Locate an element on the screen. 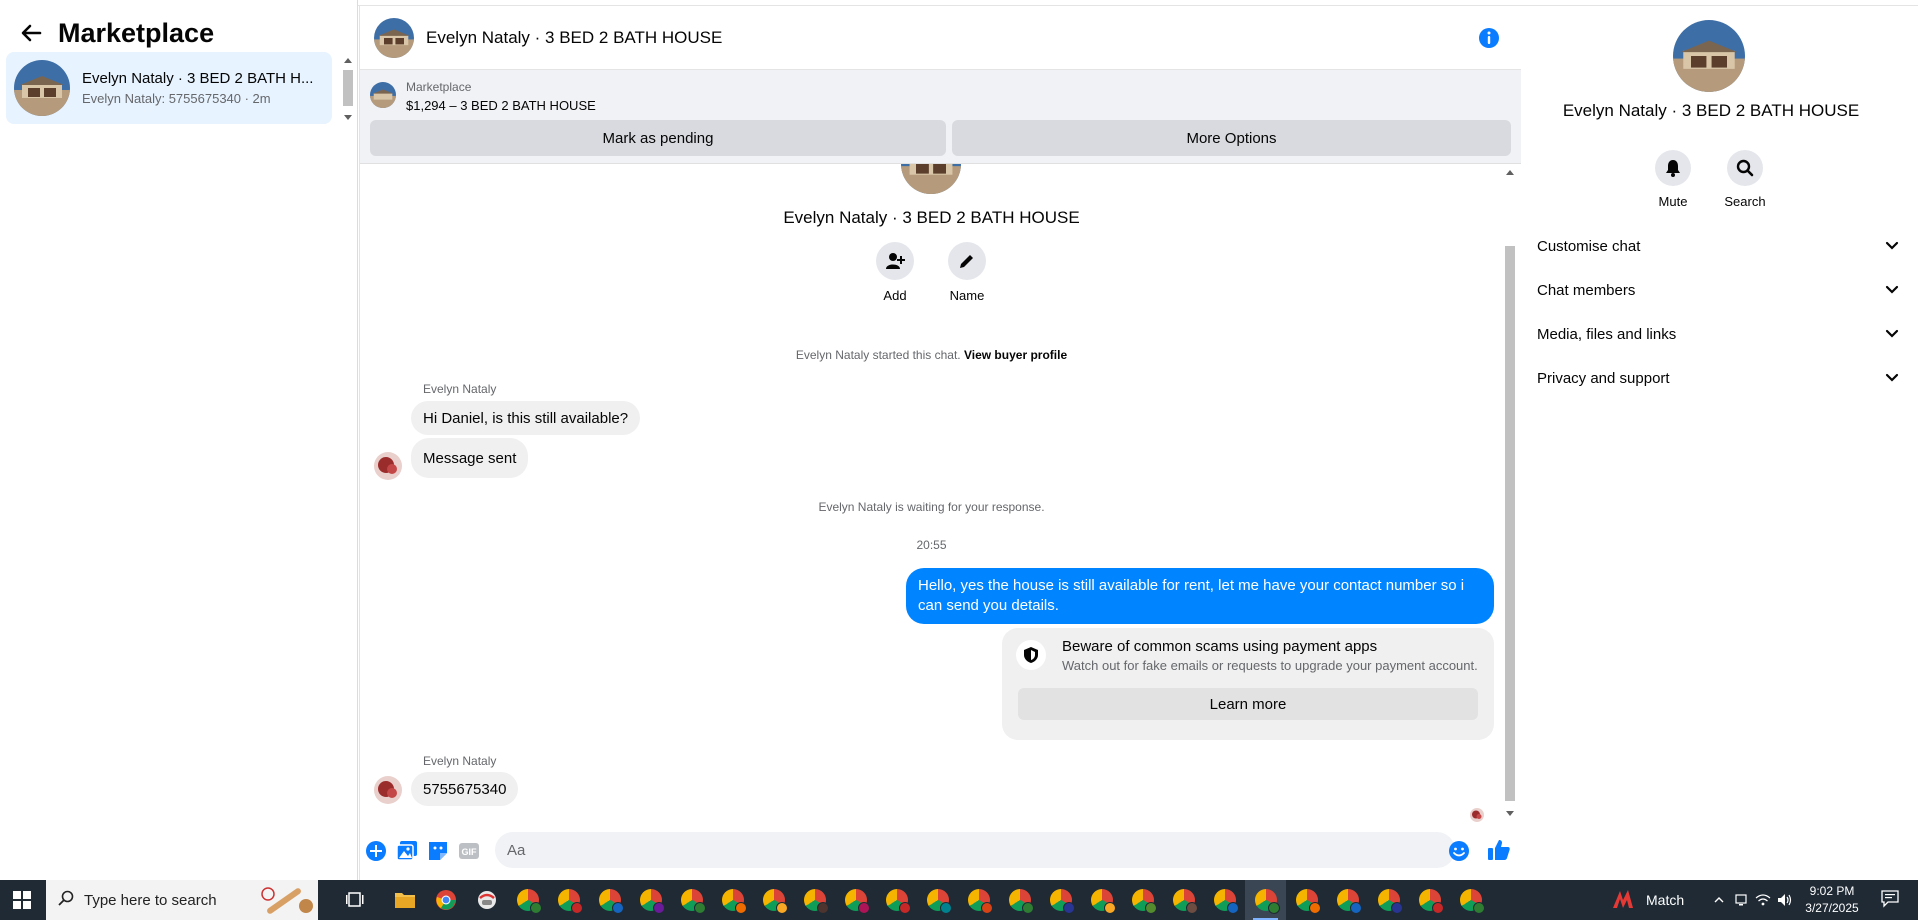  photo-icon is located at coordinates (407, 851).